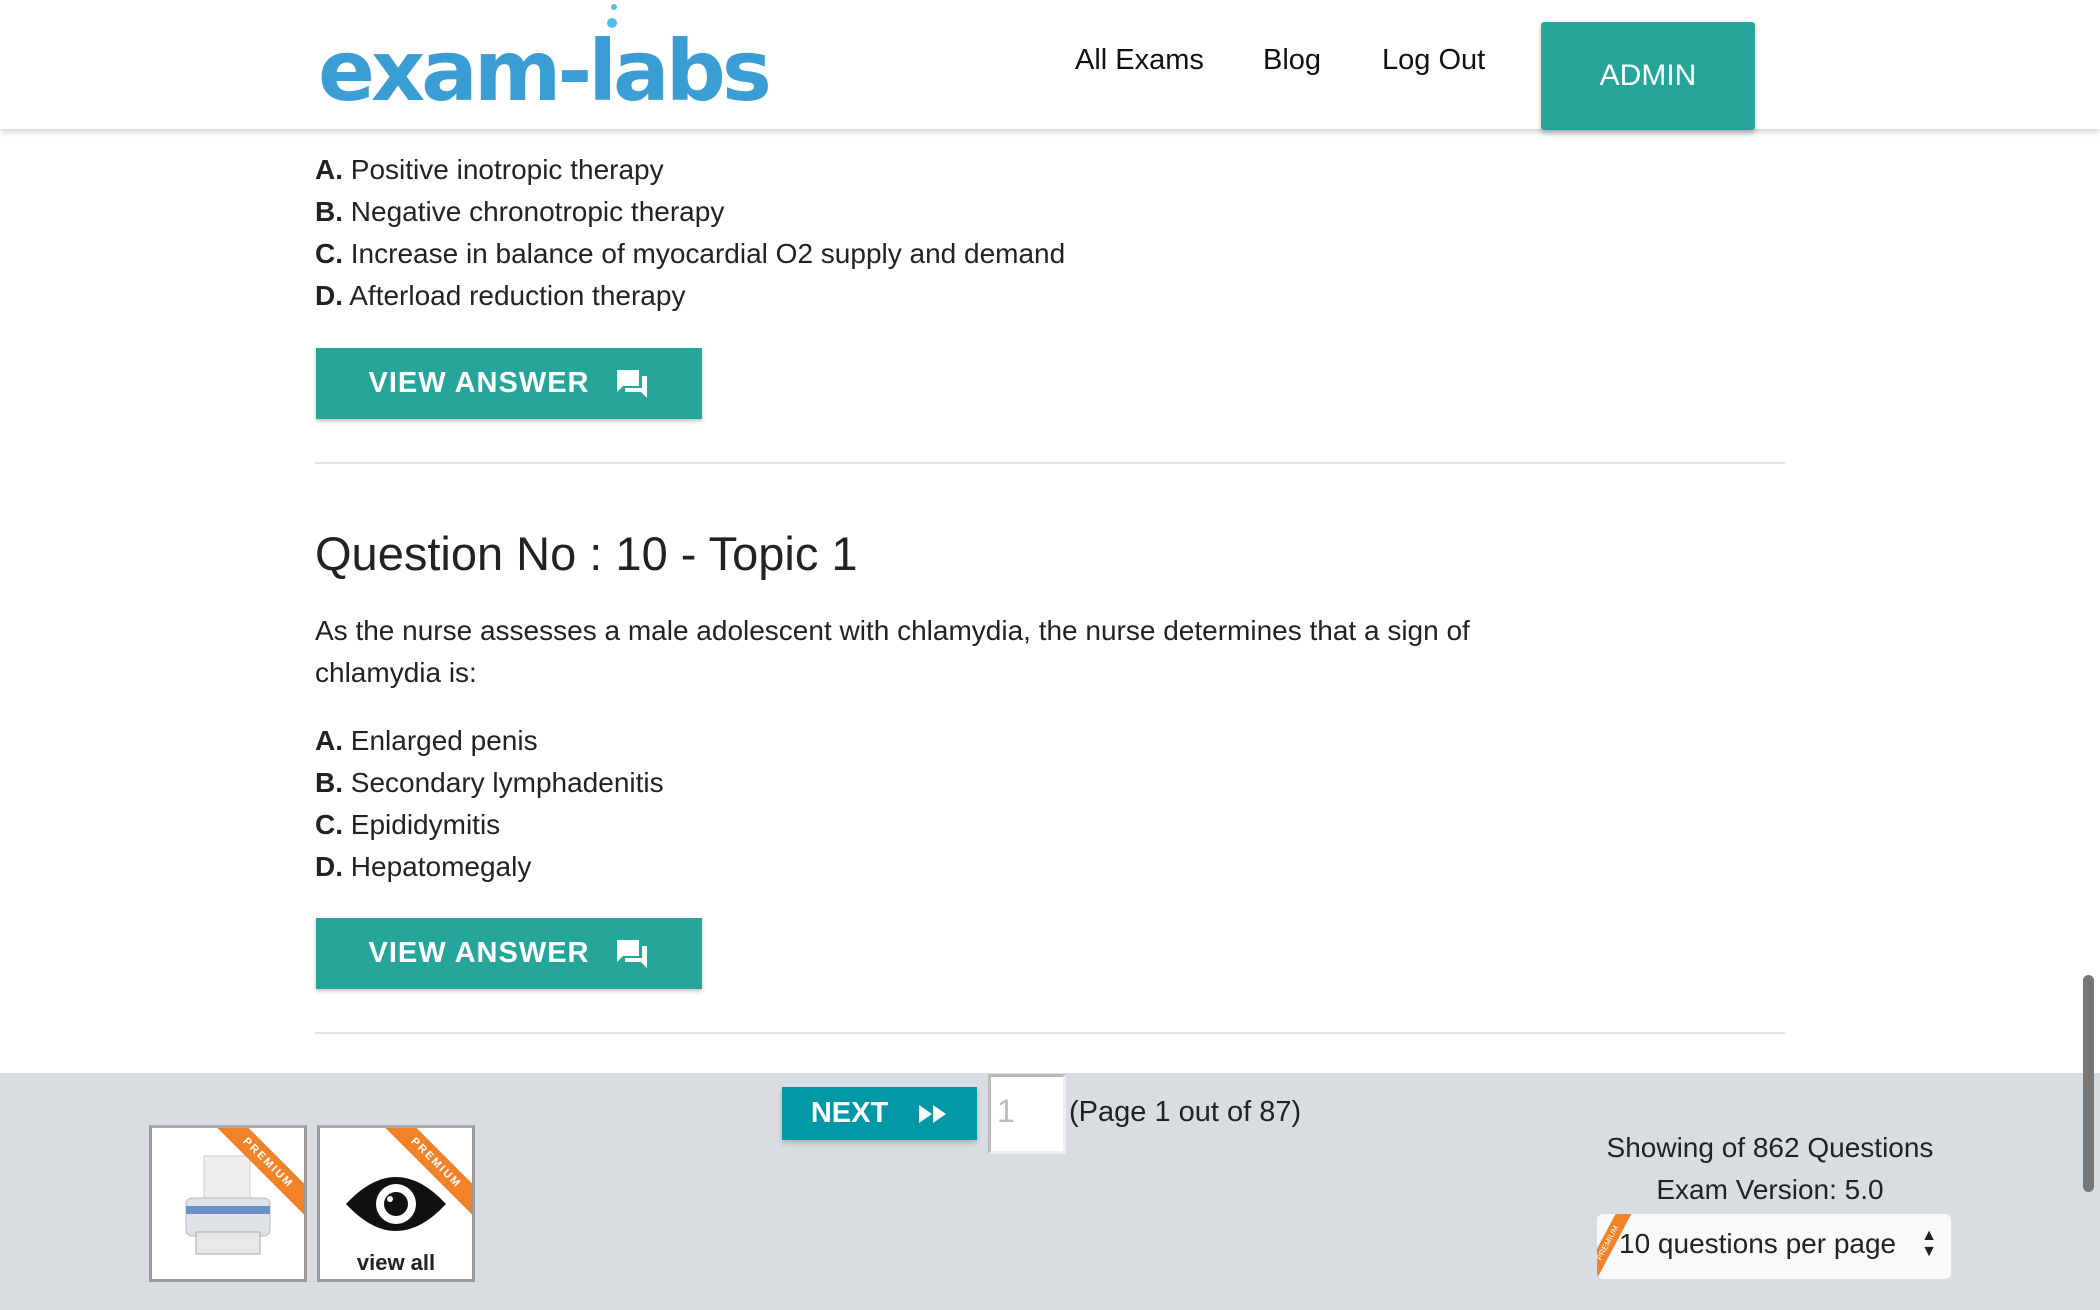 The height and width of the screenshot is (1310, 2100). I want to click on scrollbar-thumb, so click(2088, 1083).